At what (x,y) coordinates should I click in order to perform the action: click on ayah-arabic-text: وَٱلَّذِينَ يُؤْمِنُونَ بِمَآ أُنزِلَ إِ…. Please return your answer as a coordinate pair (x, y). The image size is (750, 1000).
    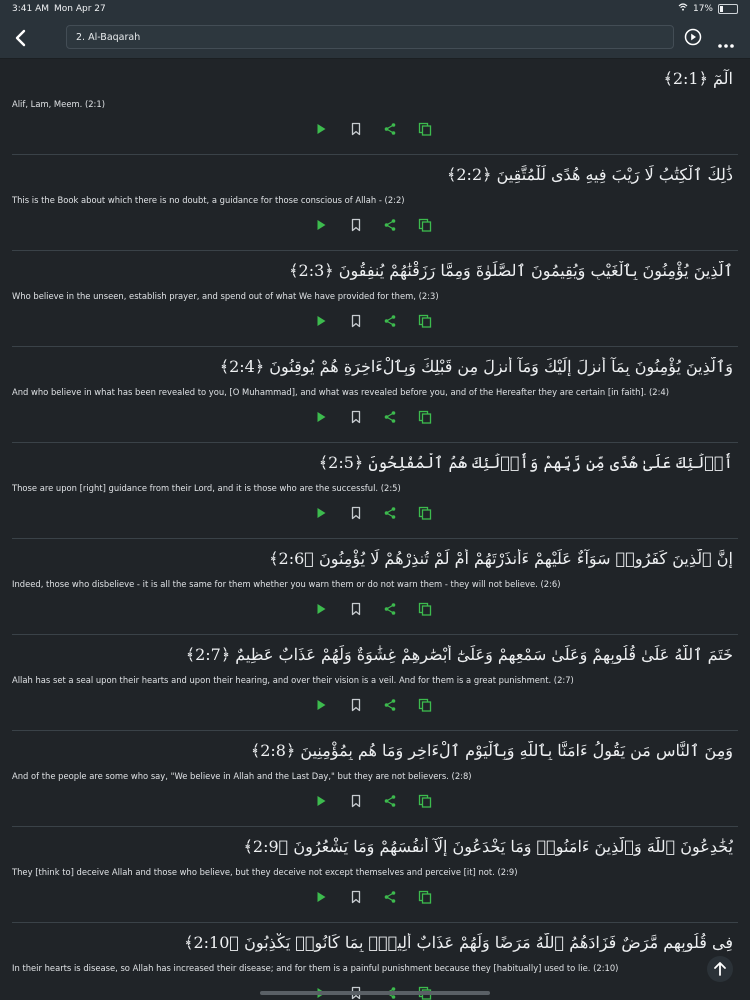
    Looking at the image, I should click on (476, 366).